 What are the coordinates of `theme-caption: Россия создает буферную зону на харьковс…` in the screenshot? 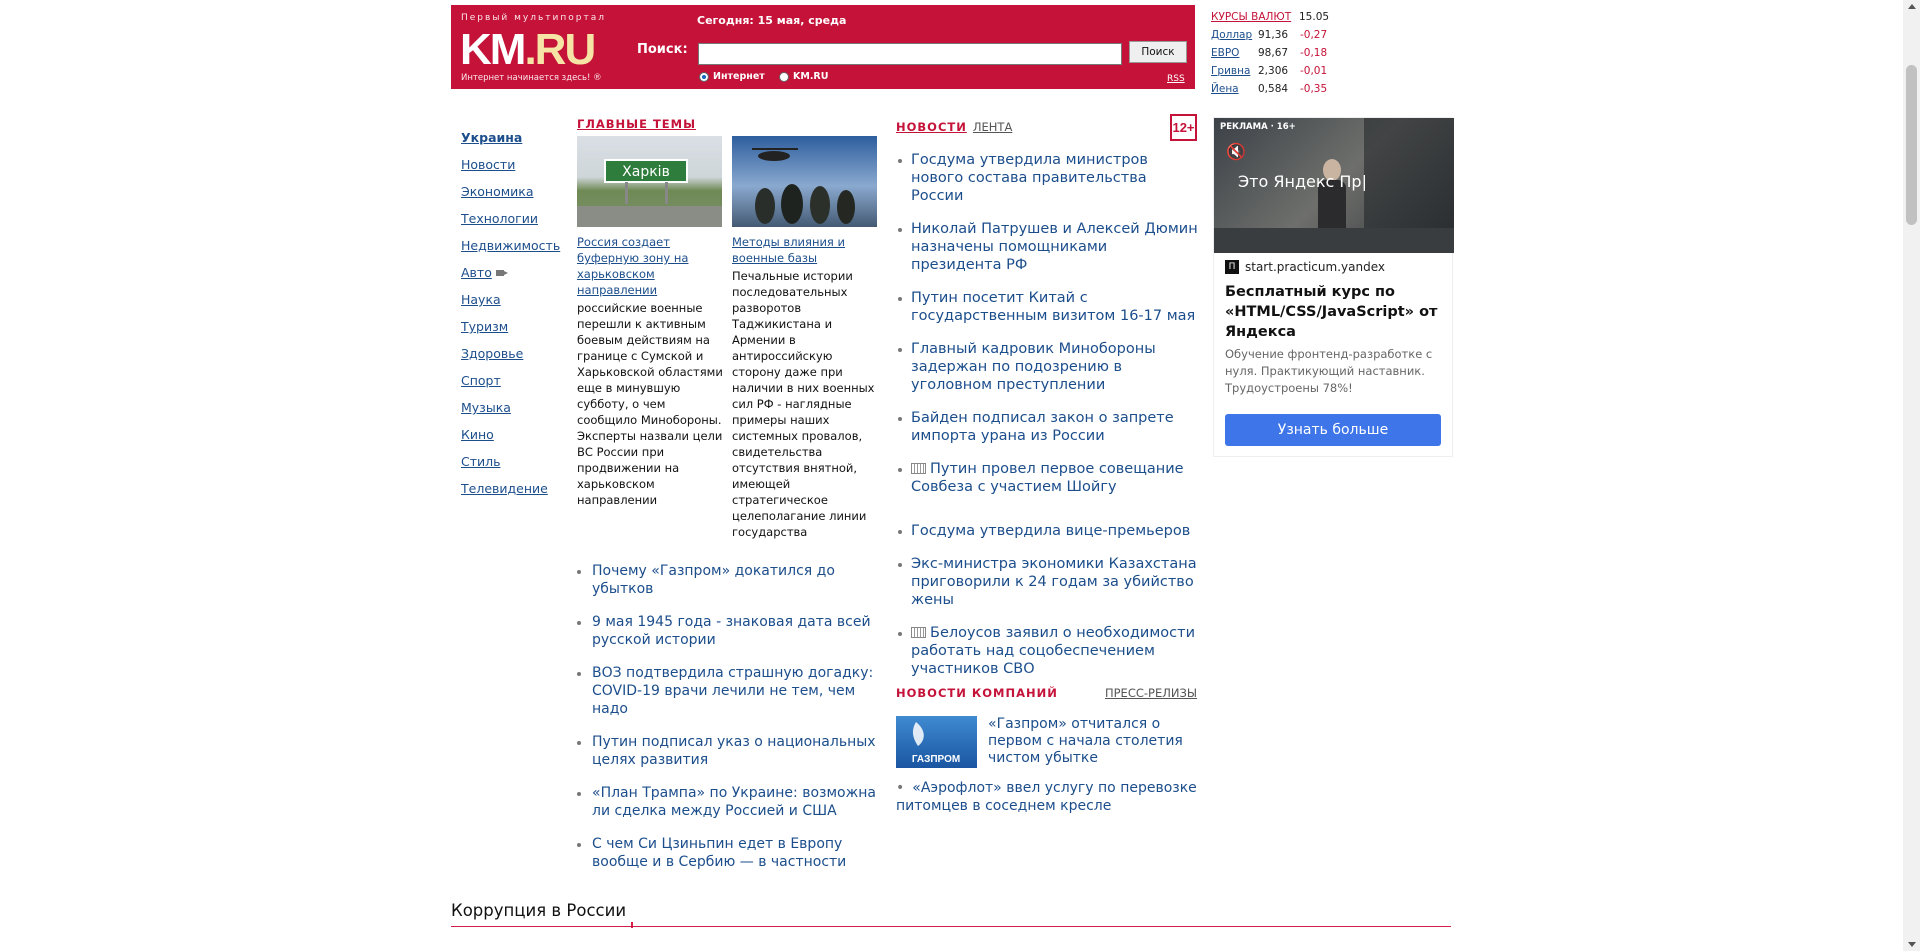 It's located at (650, 266).